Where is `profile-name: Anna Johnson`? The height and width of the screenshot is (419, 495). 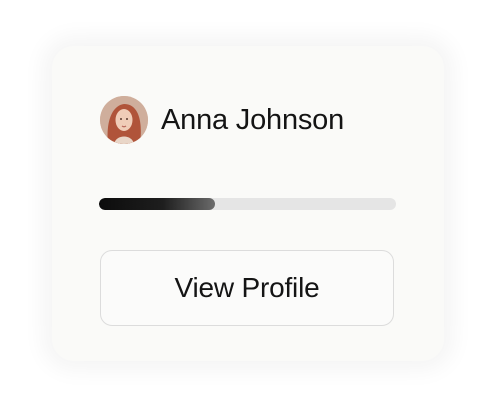
profile-name: Anna Johnson is located at coordinates (253, 119).